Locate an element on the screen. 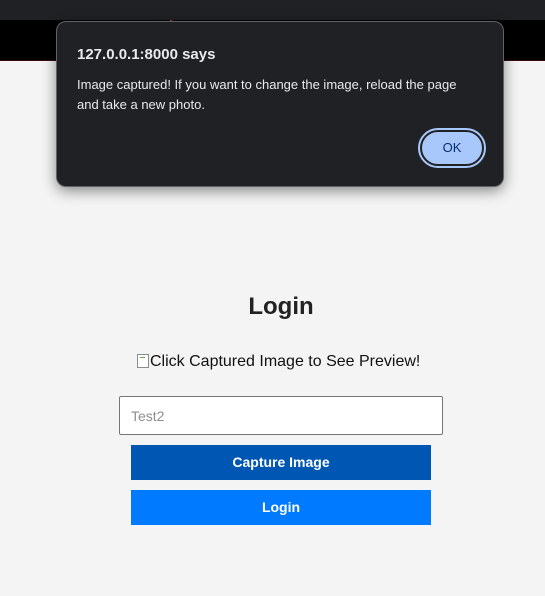  dialog-title: 127.0.0.1:8000 says is located at coordinates (146, 54).